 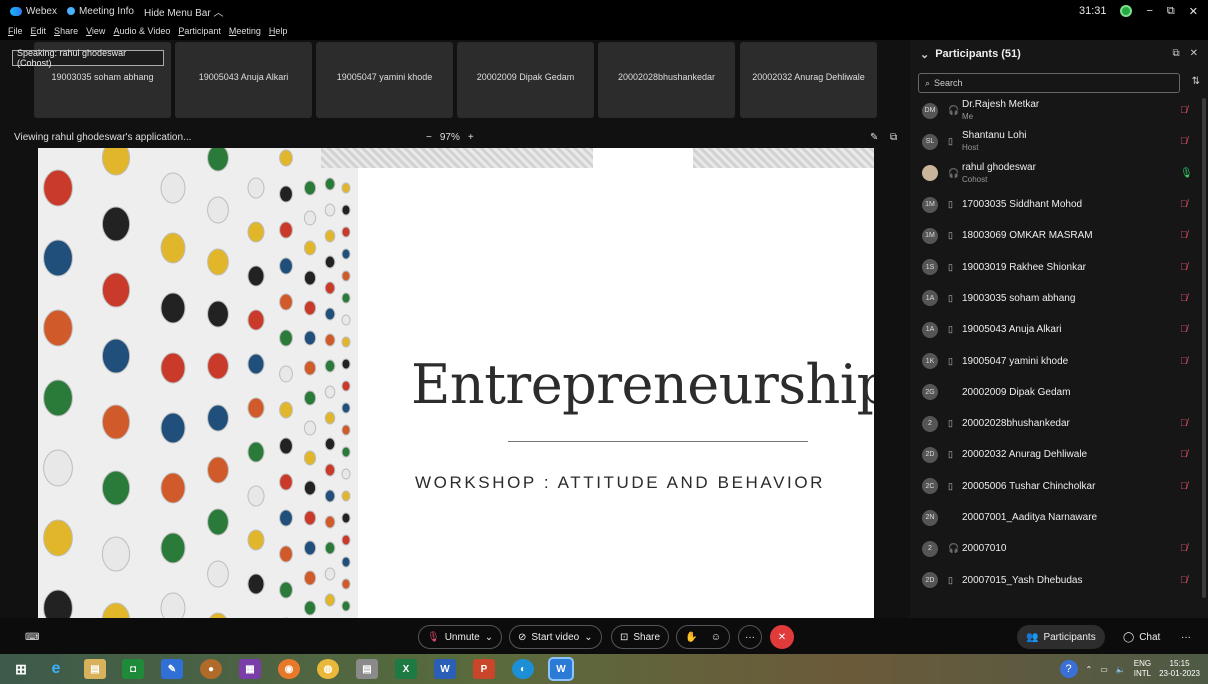 What do you see at coordinates (406, 669) in the screenshot?
I see `excel-icon: X` at bounding box center [406, 669].